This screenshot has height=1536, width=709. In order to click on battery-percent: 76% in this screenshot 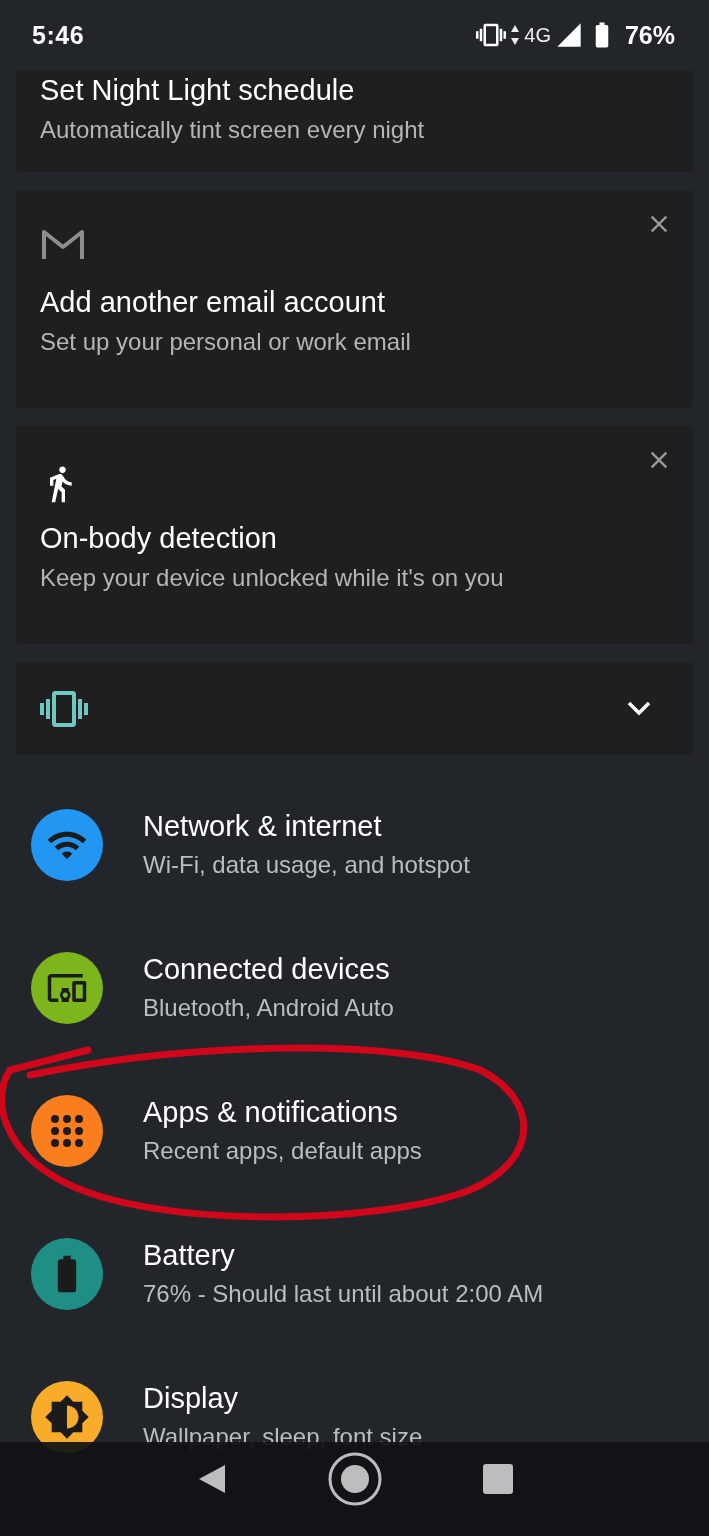, I will do `click(649, 35)`.